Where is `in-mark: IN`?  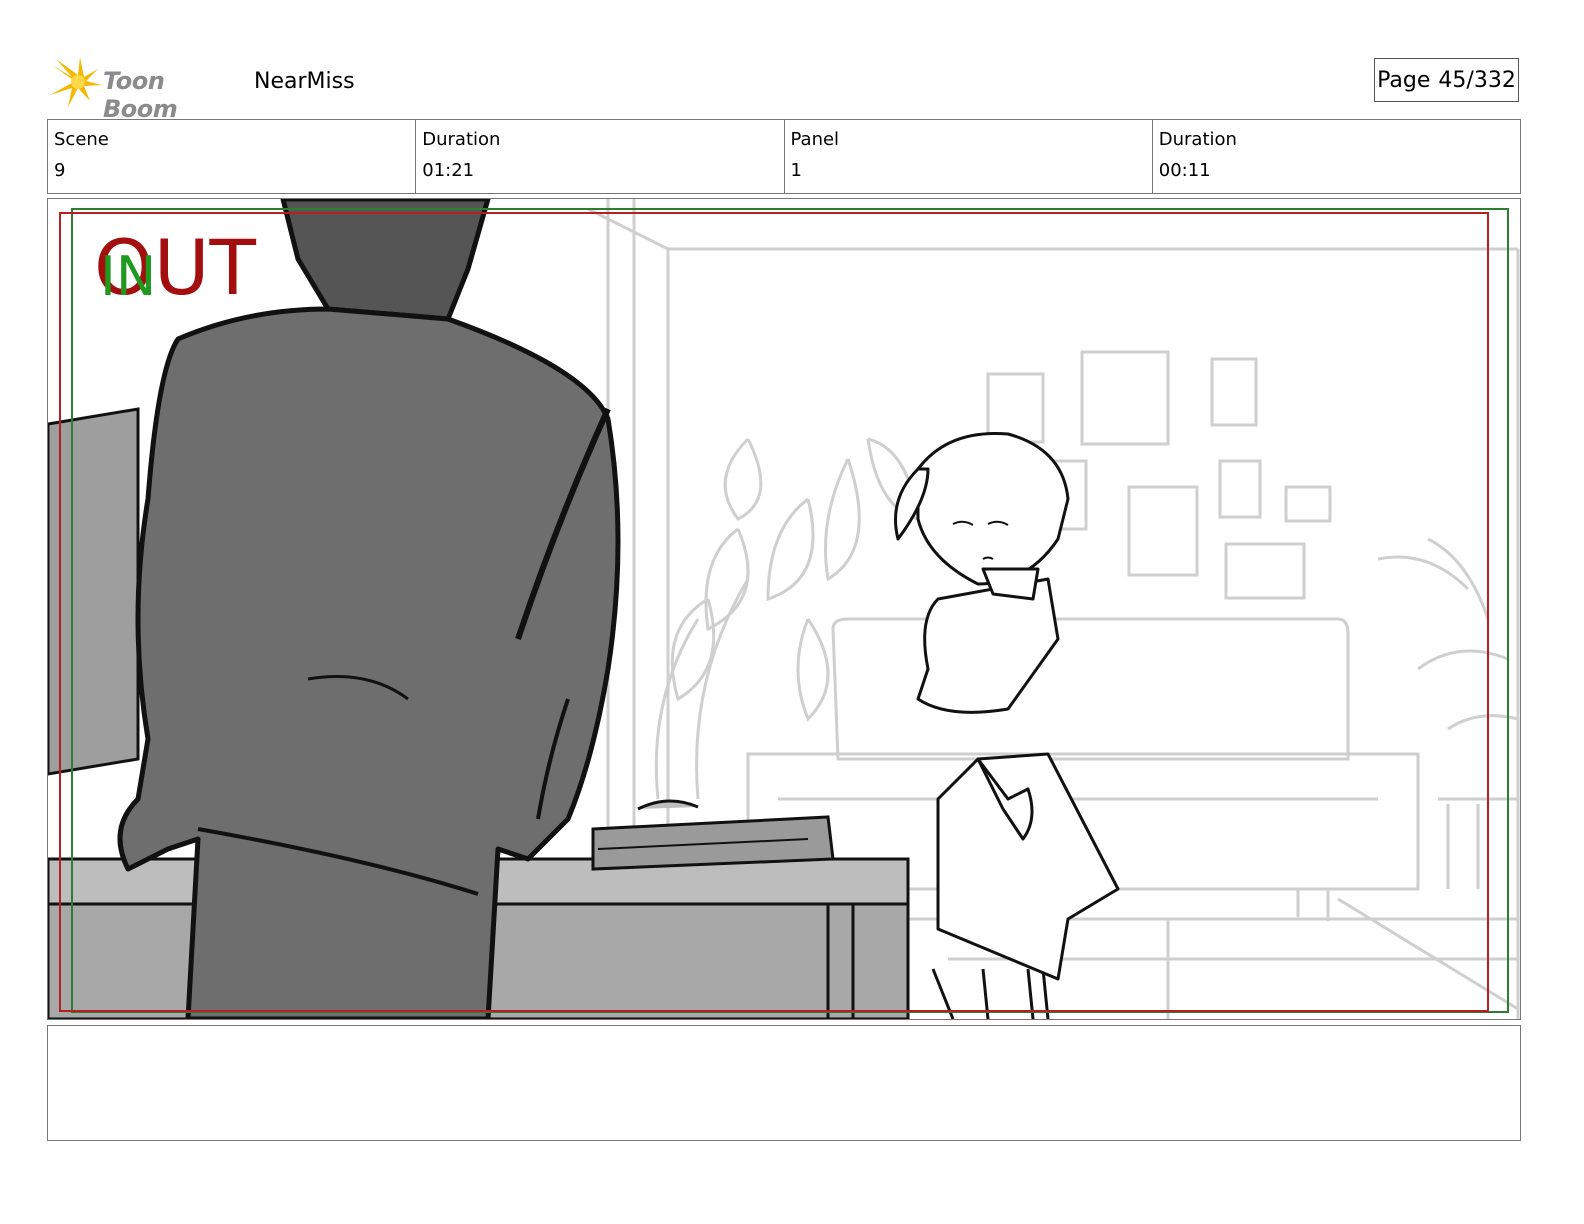
in-mark: IN is located at coordinates (128, 276).